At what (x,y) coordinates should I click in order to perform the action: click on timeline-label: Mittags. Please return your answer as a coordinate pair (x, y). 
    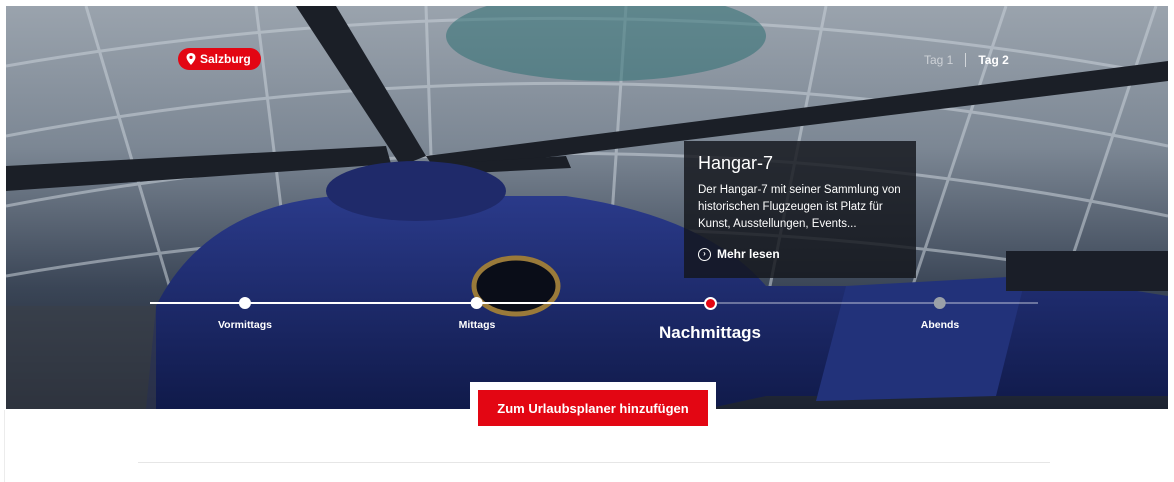
    Looking at the image, I should click on (477, 325).